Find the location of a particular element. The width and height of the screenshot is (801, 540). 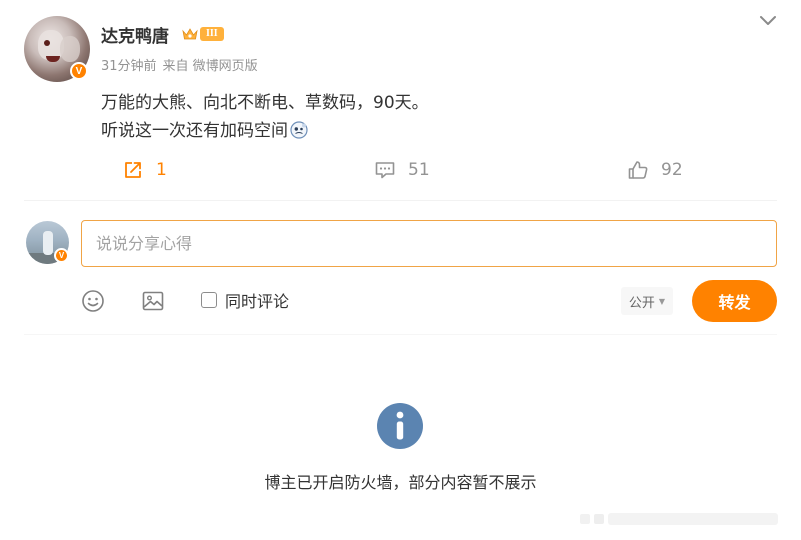

info-icon is located at coordinates (400, 426).